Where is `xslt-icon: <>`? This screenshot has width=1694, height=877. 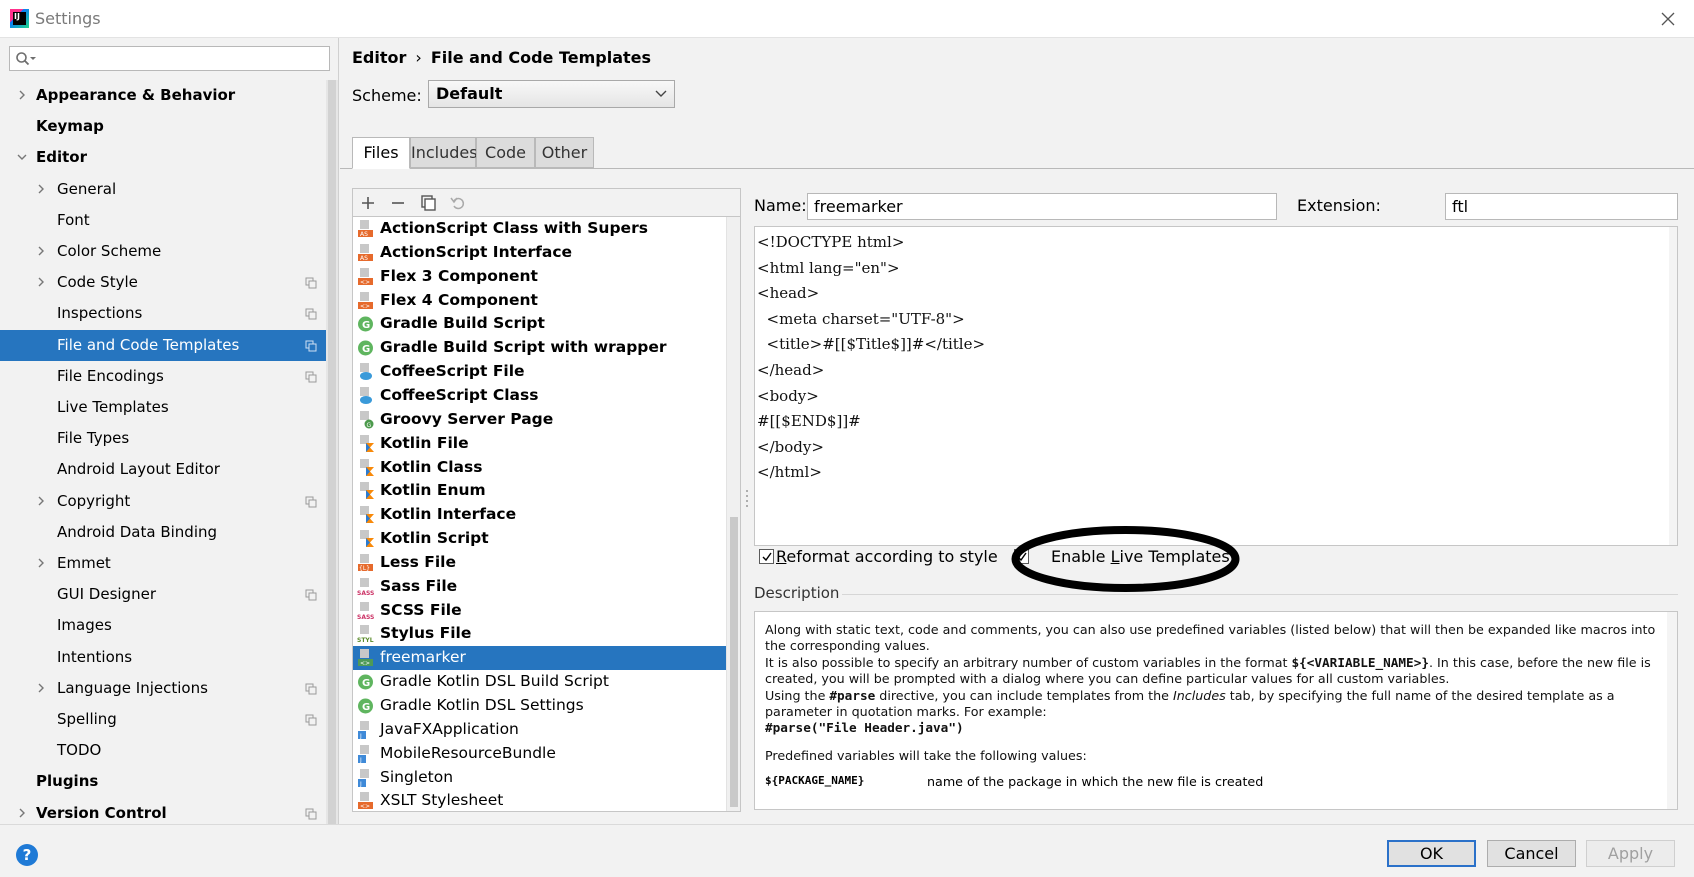 xslt-icon: <> is located at coordinates (365, 801).